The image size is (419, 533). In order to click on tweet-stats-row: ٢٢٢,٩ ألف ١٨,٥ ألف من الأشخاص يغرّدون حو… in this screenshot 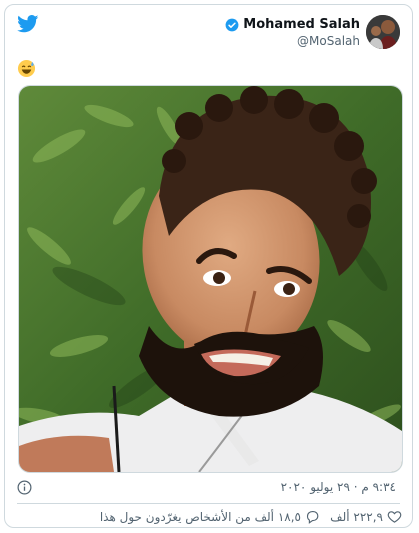, I will do `click(208, 518)`.